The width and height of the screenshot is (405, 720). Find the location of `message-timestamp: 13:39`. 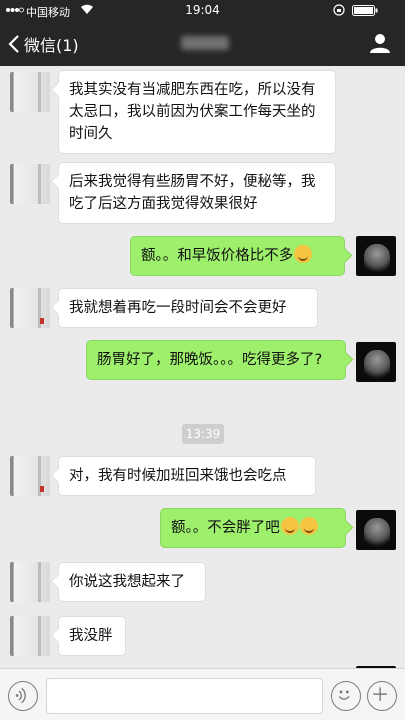

message-timestamp: 13:39 is located at coordinates (203, 434).